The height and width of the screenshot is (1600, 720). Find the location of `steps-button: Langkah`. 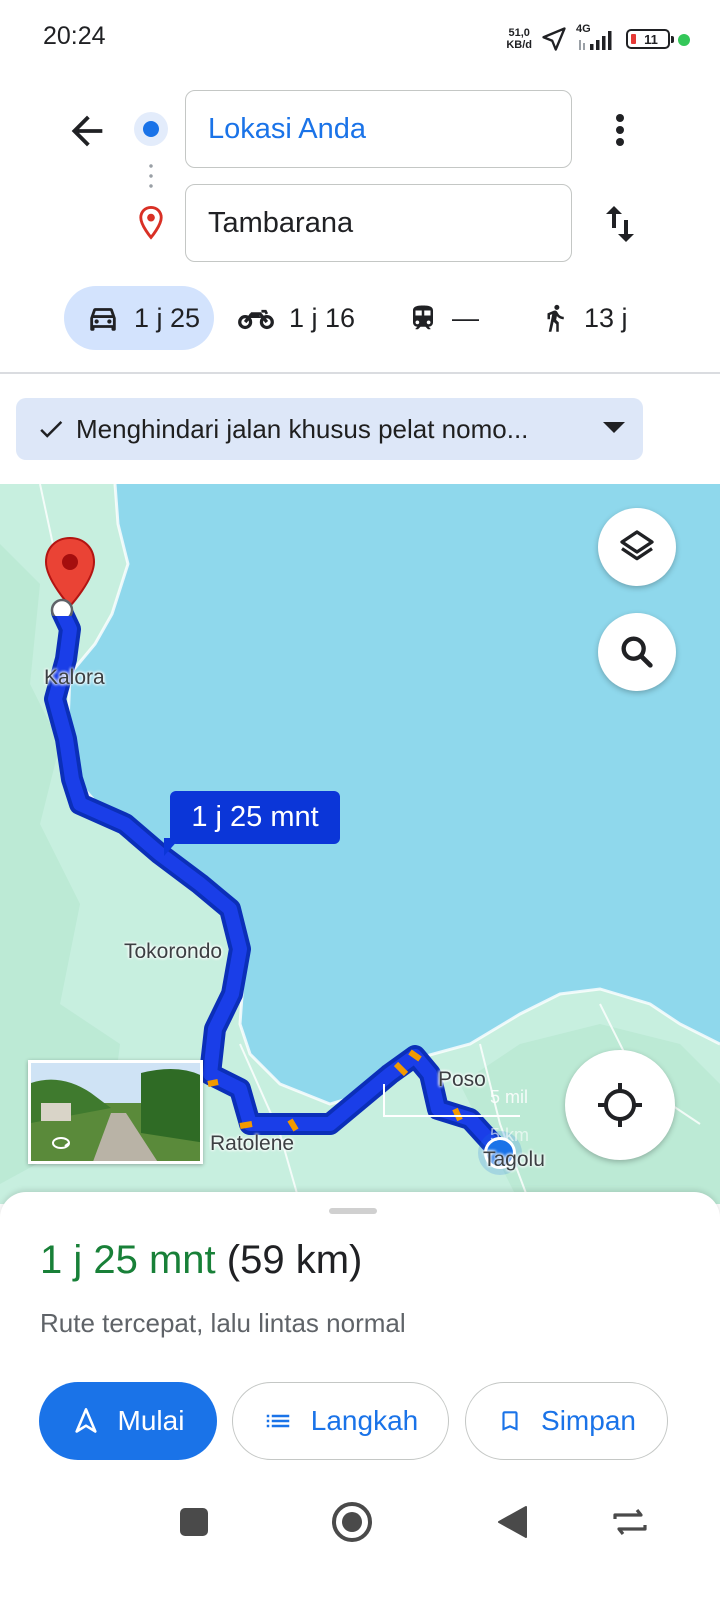

steps-button: Langkah is located at coordinates (340, 1421).